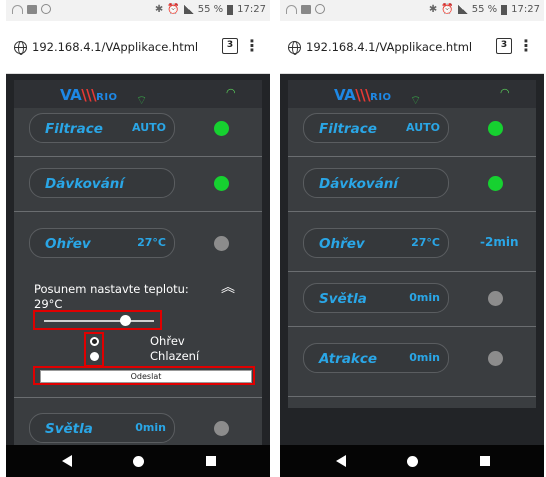  Describe the element at coordinates (167, 341) in the screenshot. I see `option-label-ohrev: Ohřev` at that location.